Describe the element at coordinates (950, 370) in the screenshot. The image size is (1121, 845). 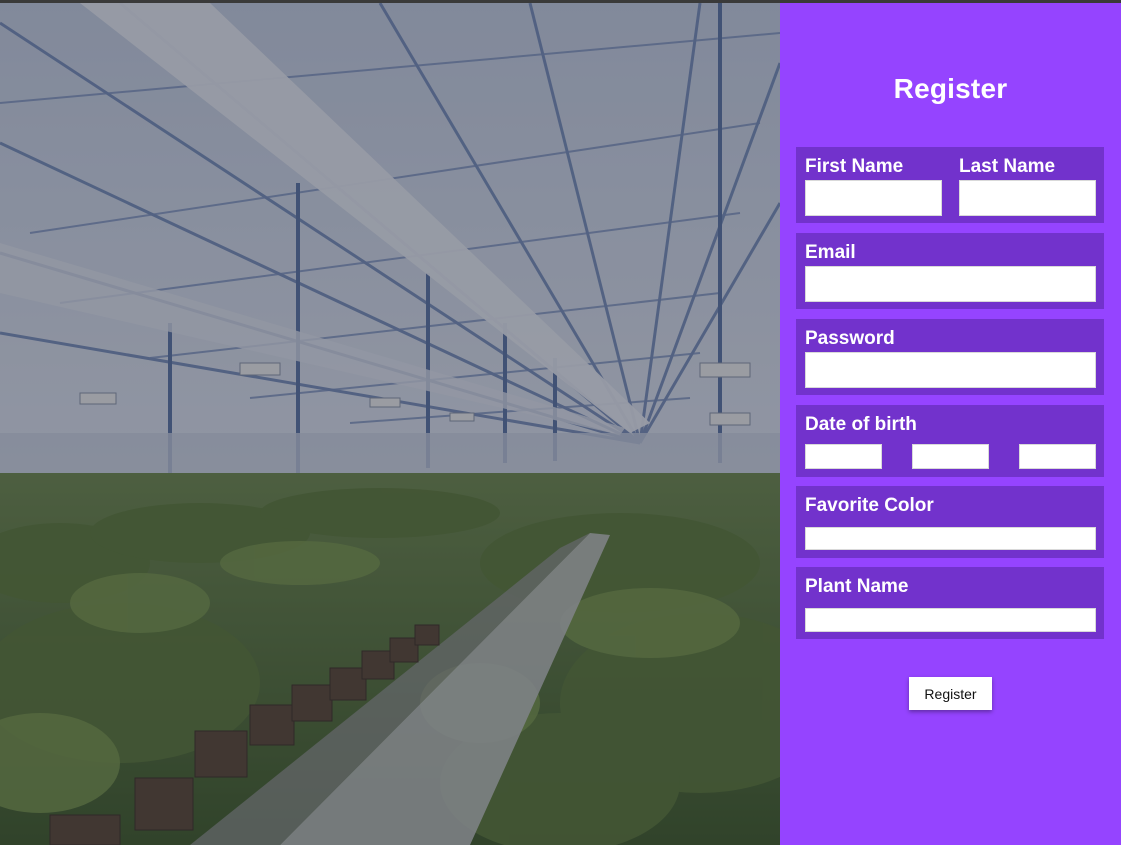
I see `password-input` at that location.